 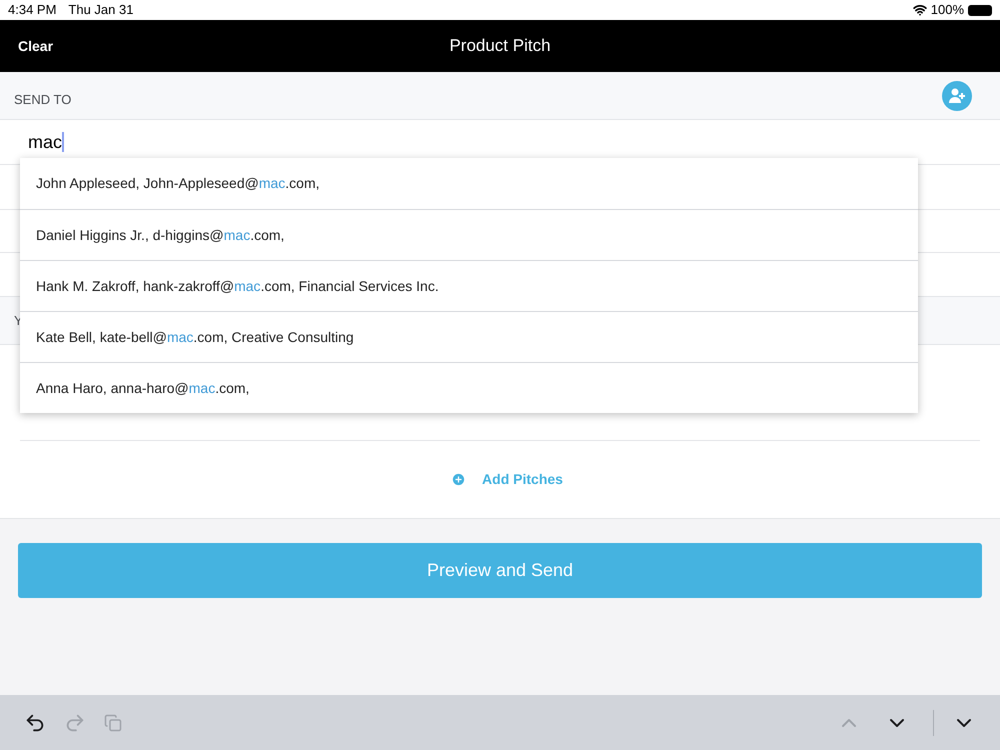 I want to click on add-contact-icon, so click(x=957, y=95).